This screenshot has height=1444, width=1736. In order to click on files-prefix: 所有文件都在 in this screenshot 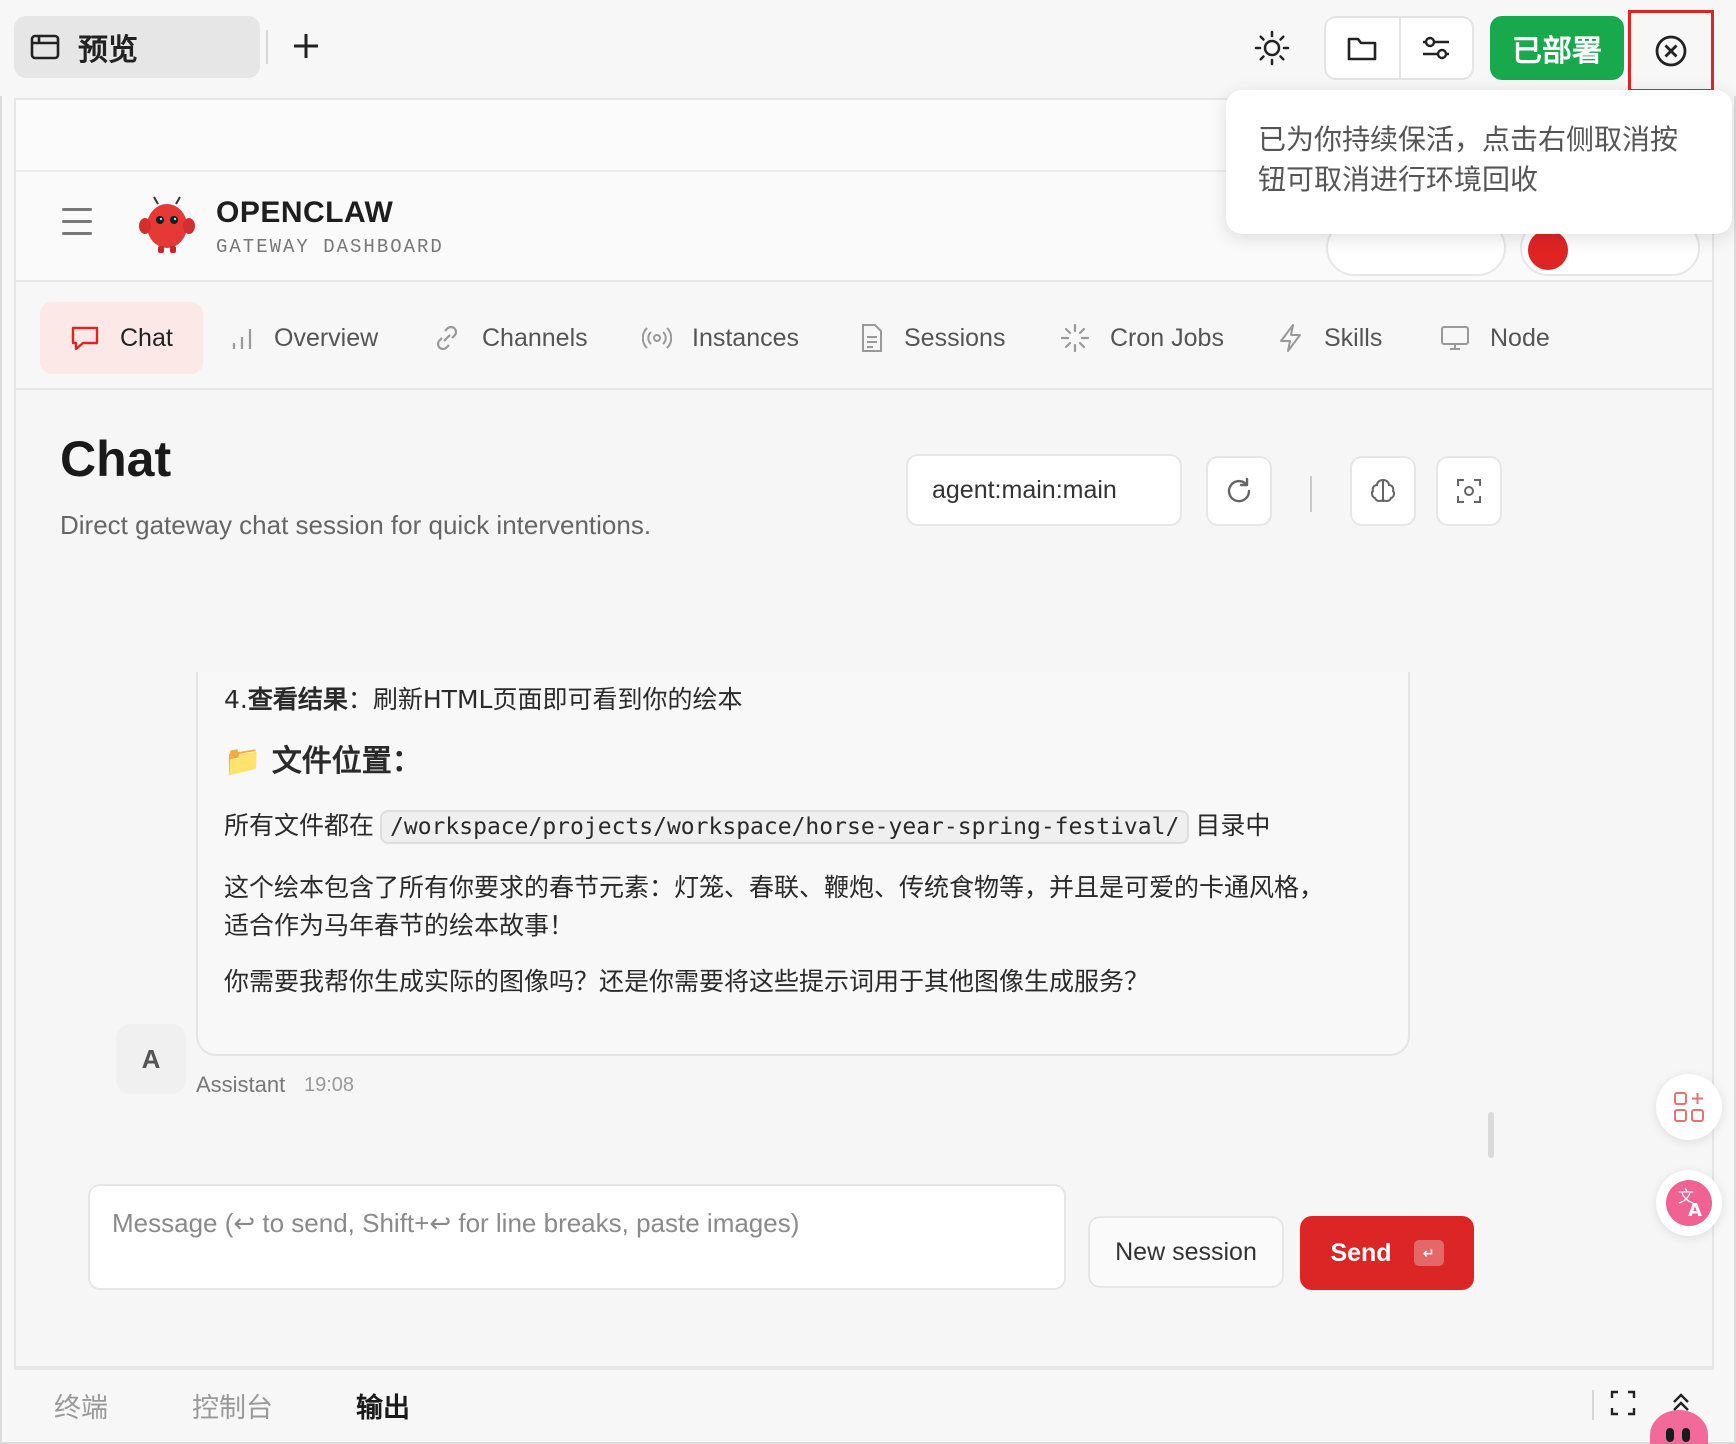, I will do `click(299, 825)`.